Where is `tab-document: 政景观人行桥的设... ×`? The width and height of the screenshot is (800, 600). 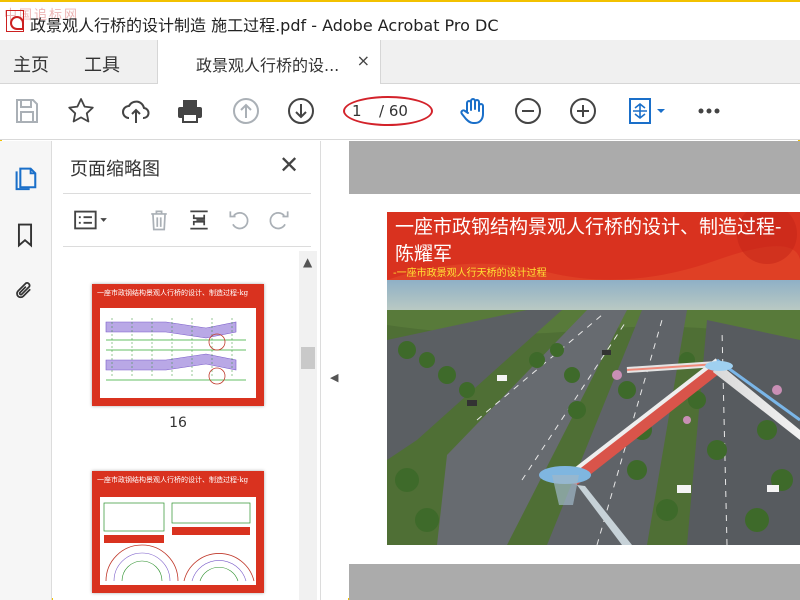
tab-document: 政景观人行桥的设... × is located at coordinates (269, 62).